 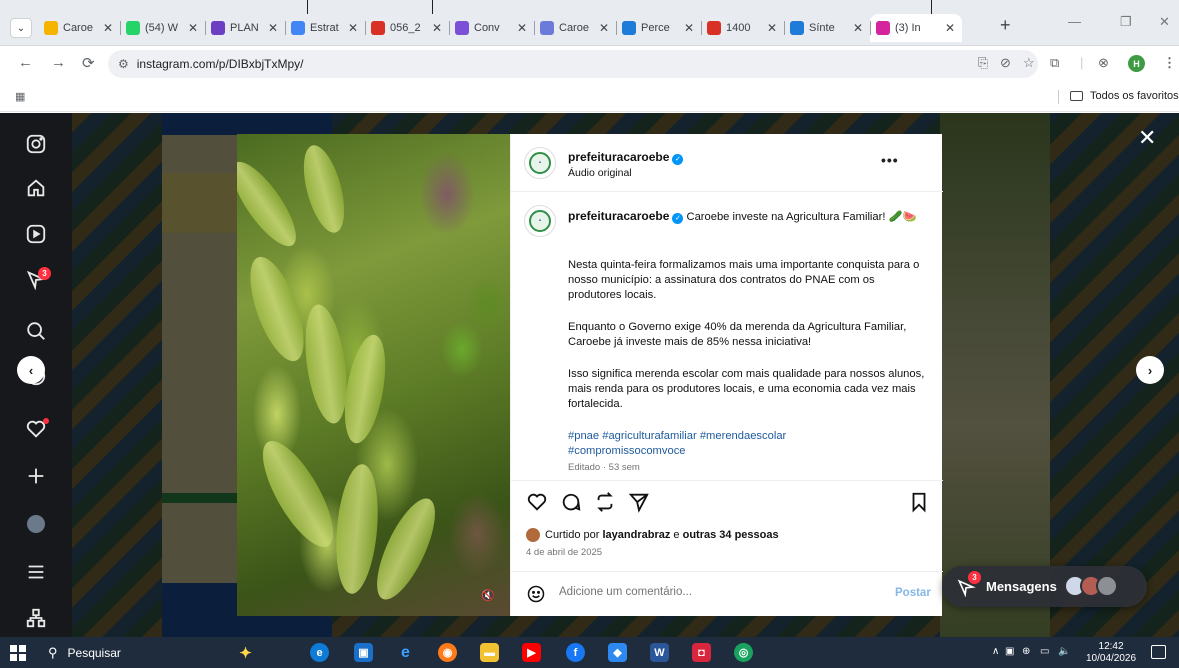 What do you see at coordinates (36, 572) in the screenshot?
I see `more-menu-icon` at bounding box center [36, 572].